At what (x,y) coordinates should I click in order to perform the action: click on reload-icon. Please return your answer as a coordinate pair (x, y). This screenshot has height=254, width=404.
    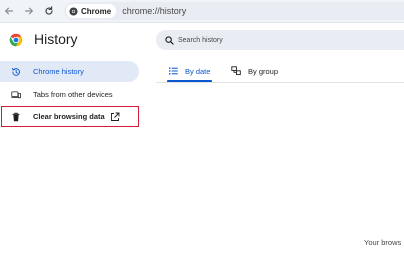
    Looking at the image, I should click on (49, 10).